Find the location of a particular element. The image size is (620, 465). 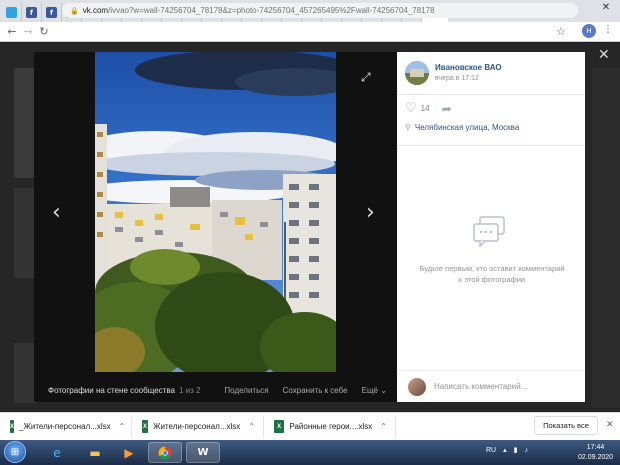

post-time: вчера в 17:12 is located at coordinates (468, 78).